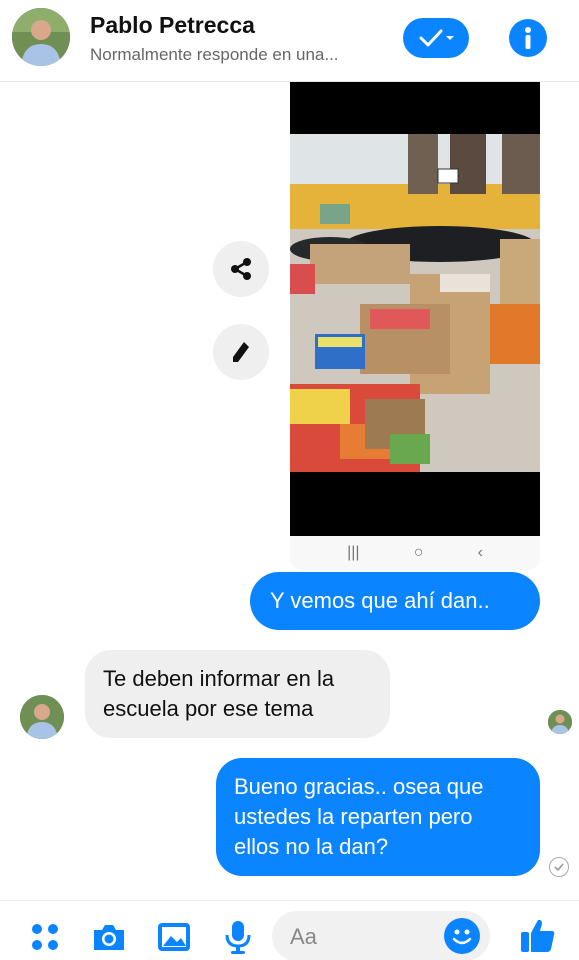 The image size is (579, 960). I want to click on check-icon, so click(436, 38).